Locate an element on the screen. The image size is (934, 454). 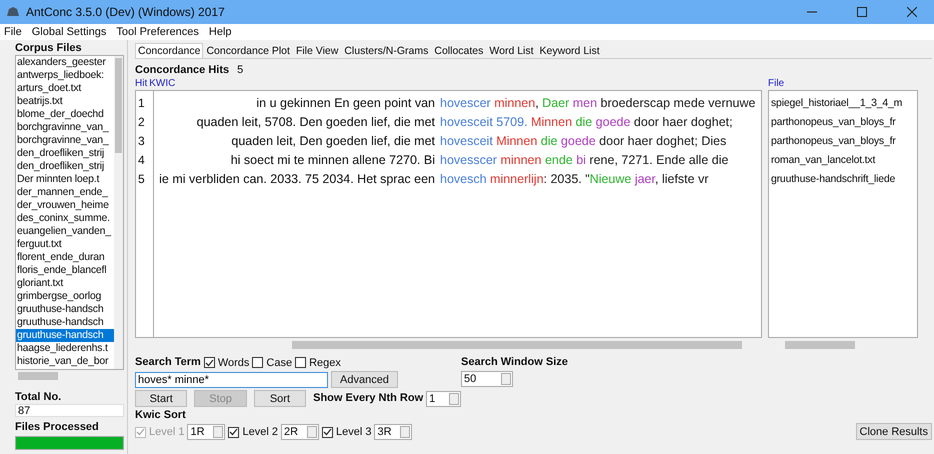
corpus-file-item: florent_ende_duran is located at coordinates (65, 257).